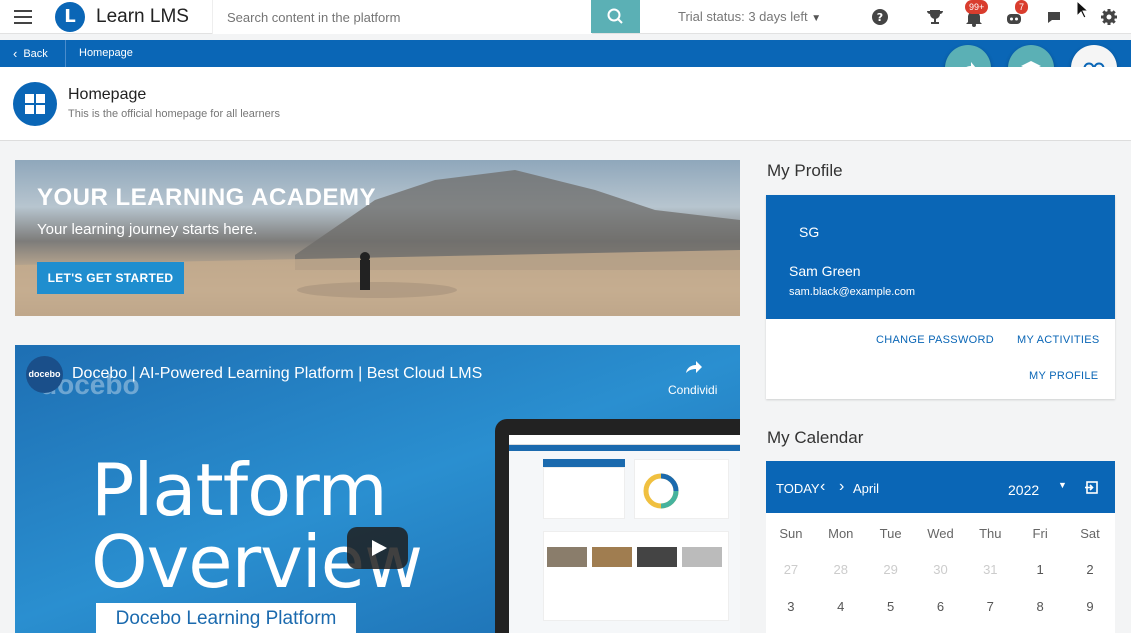 This screenshot has height=633, width=1131. What do you see at coordinates (935, 340) in the screenshot?
I see `change-password-link: CHANGE PASSWORD` at bounding box center [935, 340].